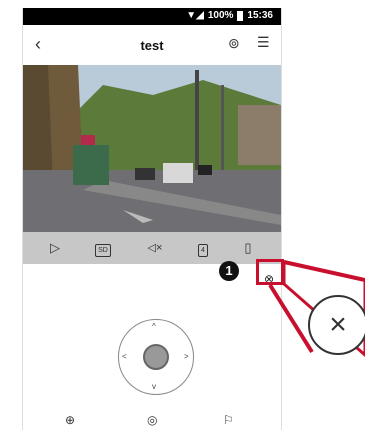 The image size is (365, 430). What do you see at coordinates (263, 42) in the screenshot?
I see `menu-list-icon: ☰` at bounding box center [263, 42].